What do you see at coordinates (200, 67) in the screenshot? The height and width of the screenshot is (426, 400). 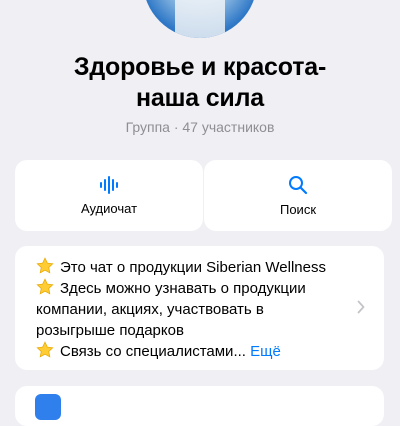 I see `group-title-line-1: Здоровье и красота-` at bounding box center [200, 67].